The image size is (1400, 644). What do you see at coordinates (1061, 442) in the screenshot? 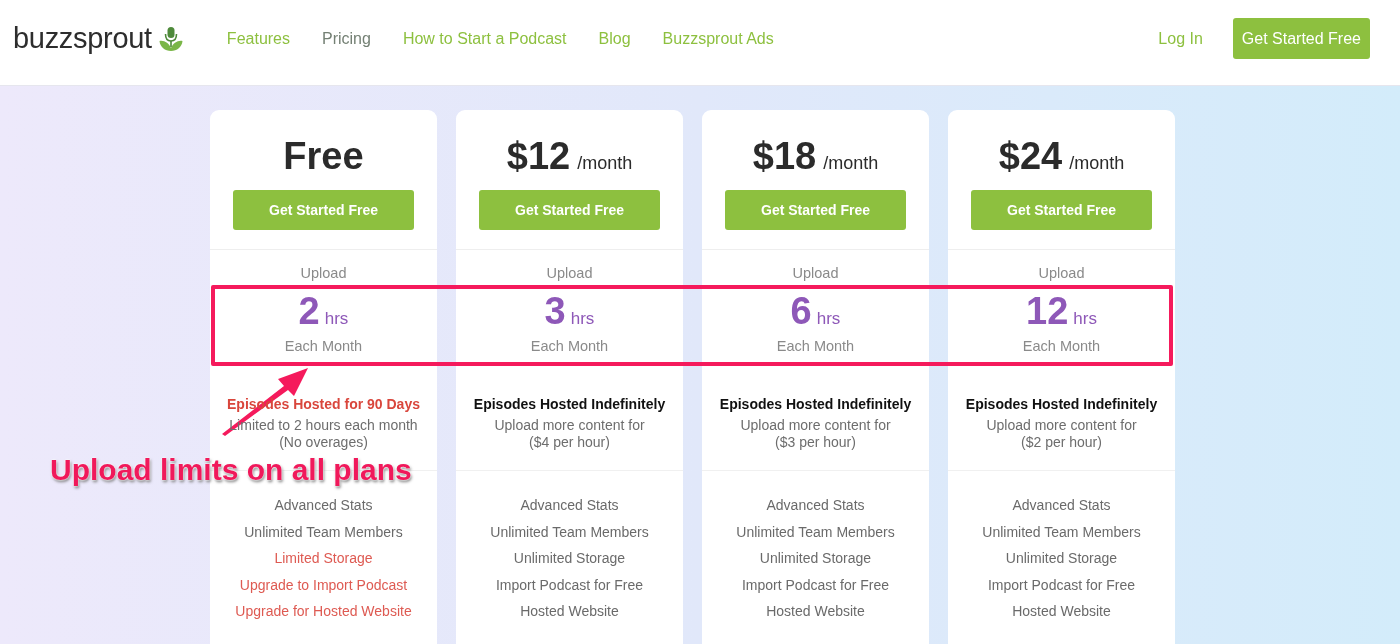
I see `hosting-note: ($2 per hour)` at bounding box center [1061, 442].